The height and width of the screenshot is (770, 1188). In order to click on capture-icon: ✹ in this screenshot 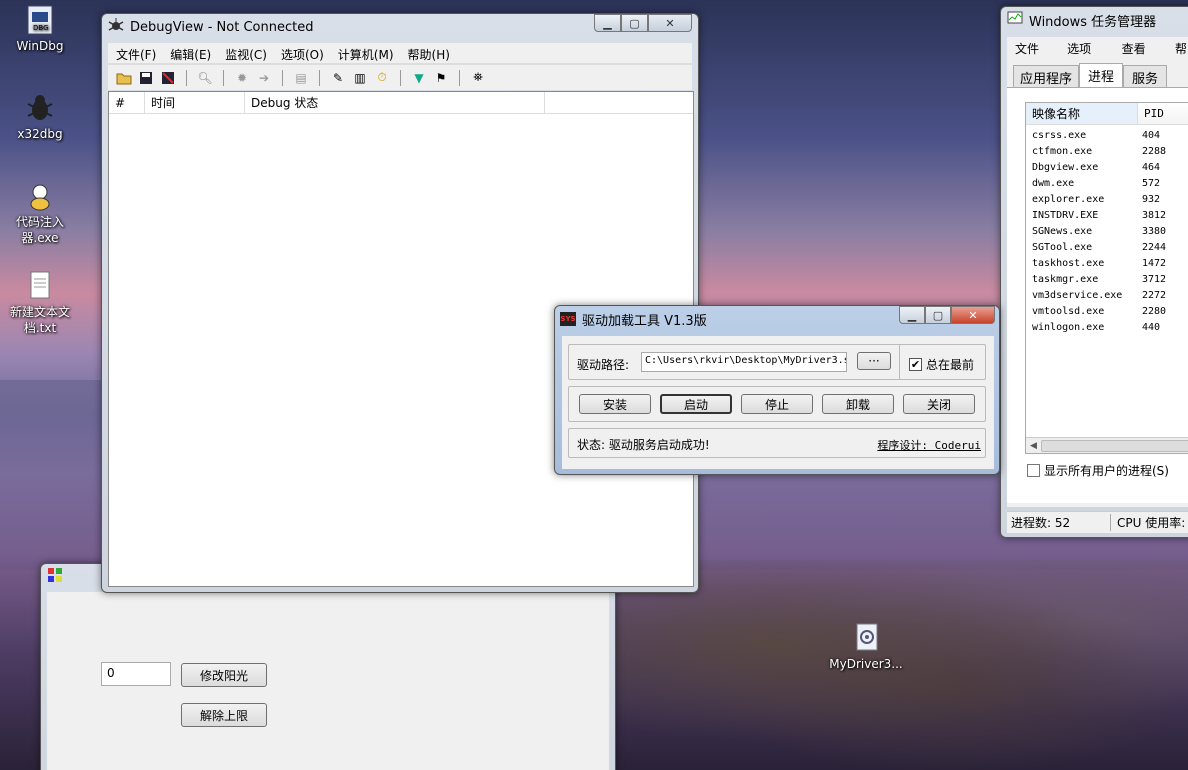, I will do `click(242, 78)`.